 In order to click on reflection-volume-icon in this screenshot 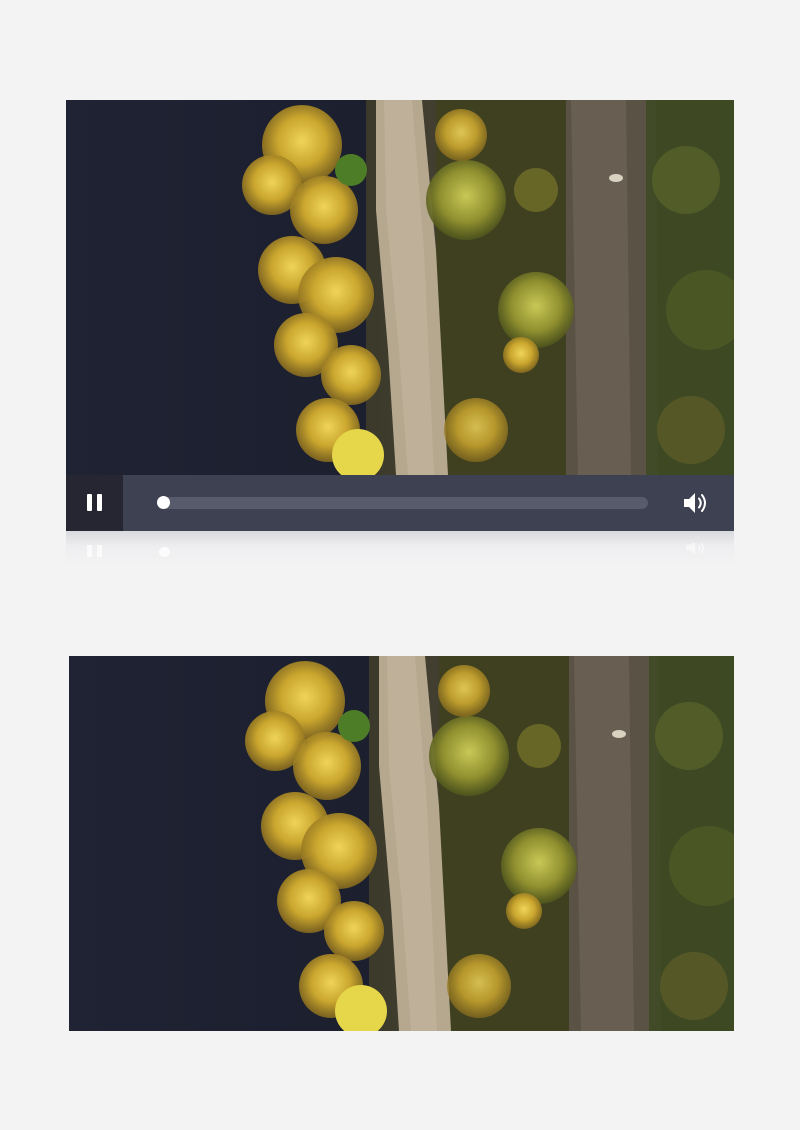, I will do `click(695, 549)`.